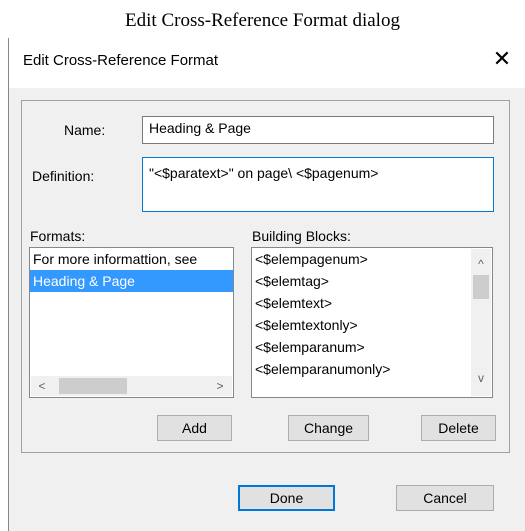 The width and height of the screenshot is (525, 531). What do you see at coordinates (131, 259) in the screenshot?
I see `list-item: For more informattion, see` at bounding box center [131, 259].